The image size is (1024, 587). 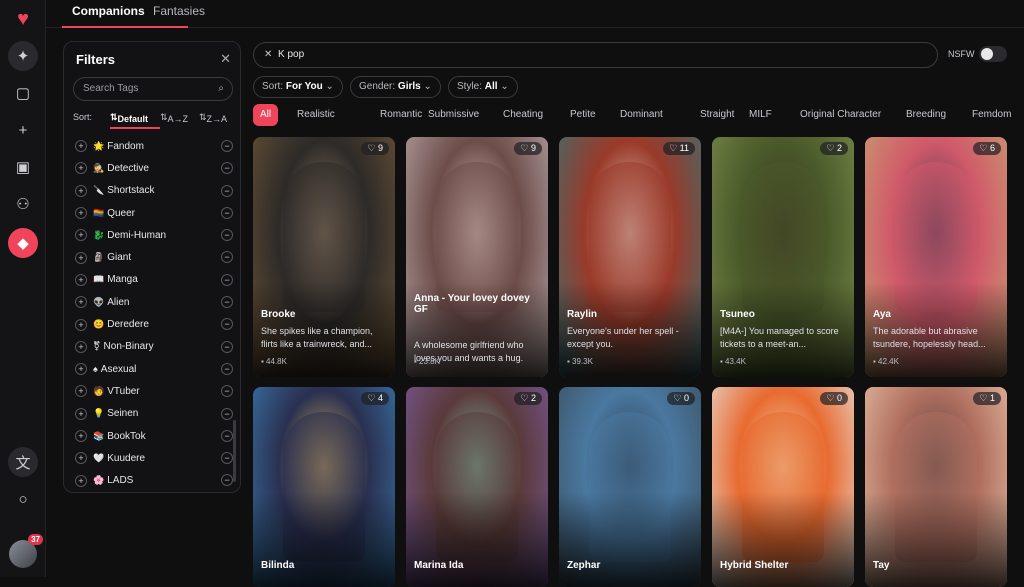 I want to click on tab-companions: Companions, so click(x=108, y=11).